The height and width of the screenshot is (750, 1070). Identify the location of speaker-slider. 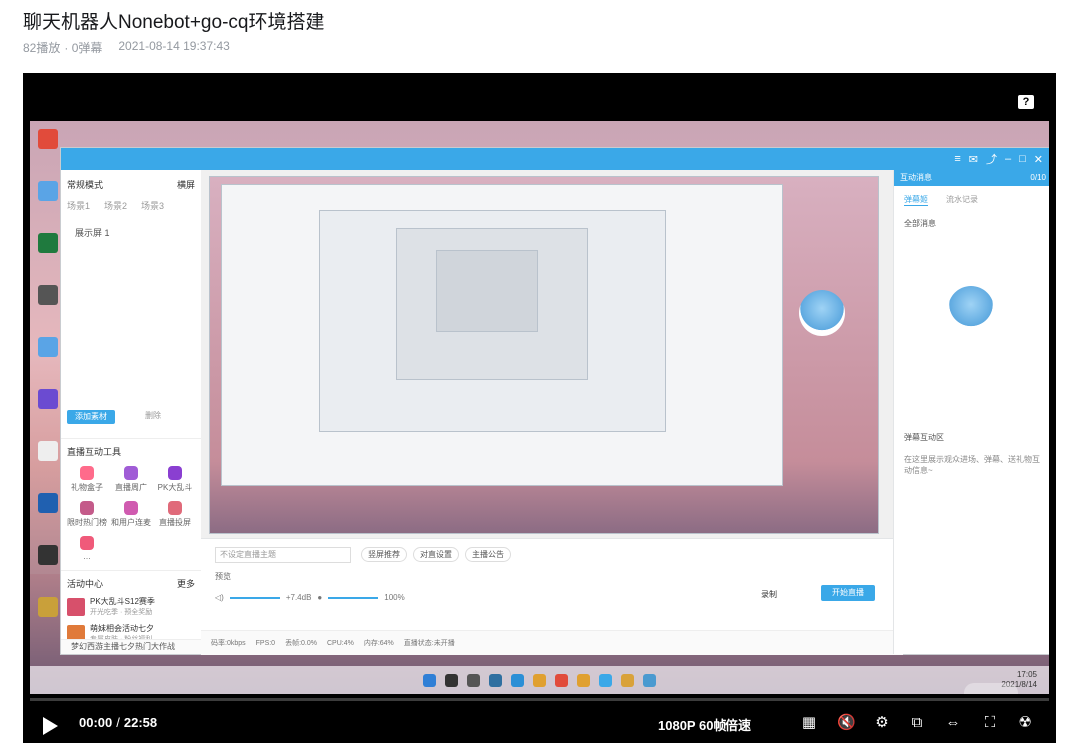
(254, 597).